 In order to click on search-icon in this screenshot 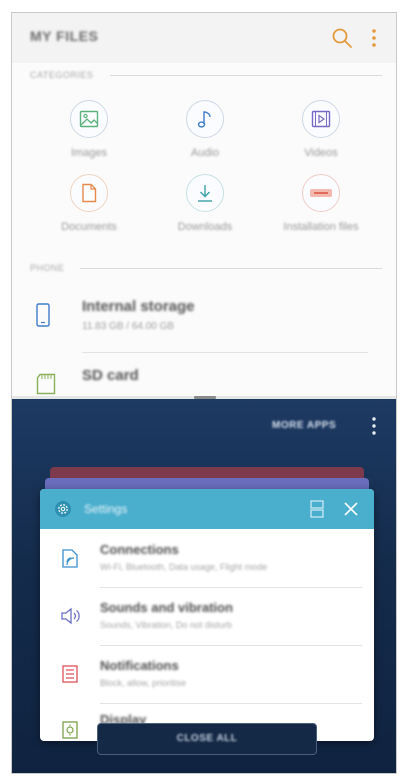, I will do `click(342, 38)`.